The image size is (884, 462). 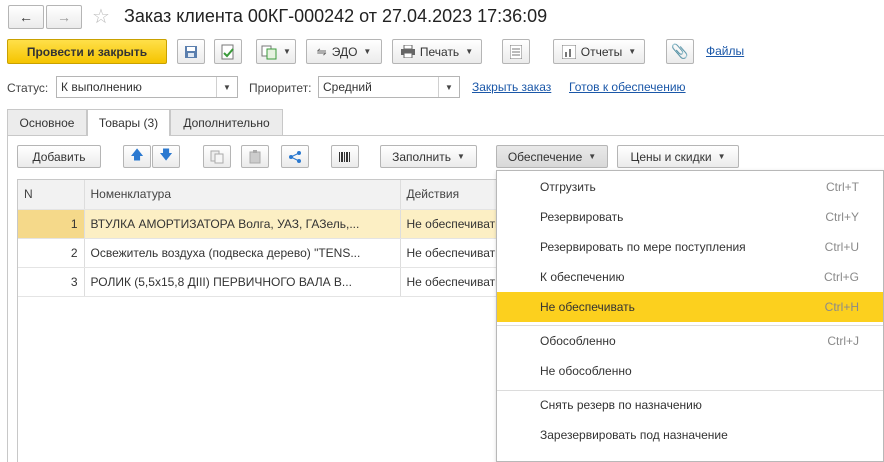 I want to click on column-header-actions: Действия, so click(x=449, y=195).